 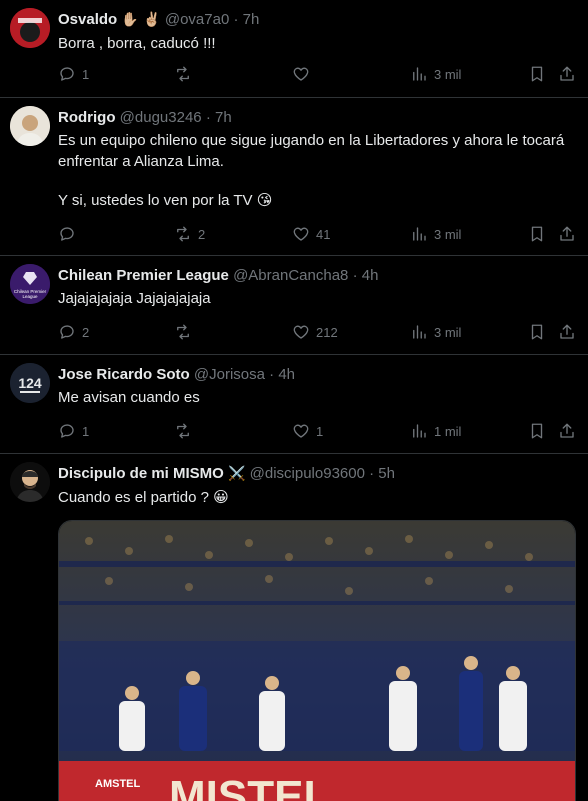 I want to click on author-emoji: ⚔️, so click(x=237, y=474).